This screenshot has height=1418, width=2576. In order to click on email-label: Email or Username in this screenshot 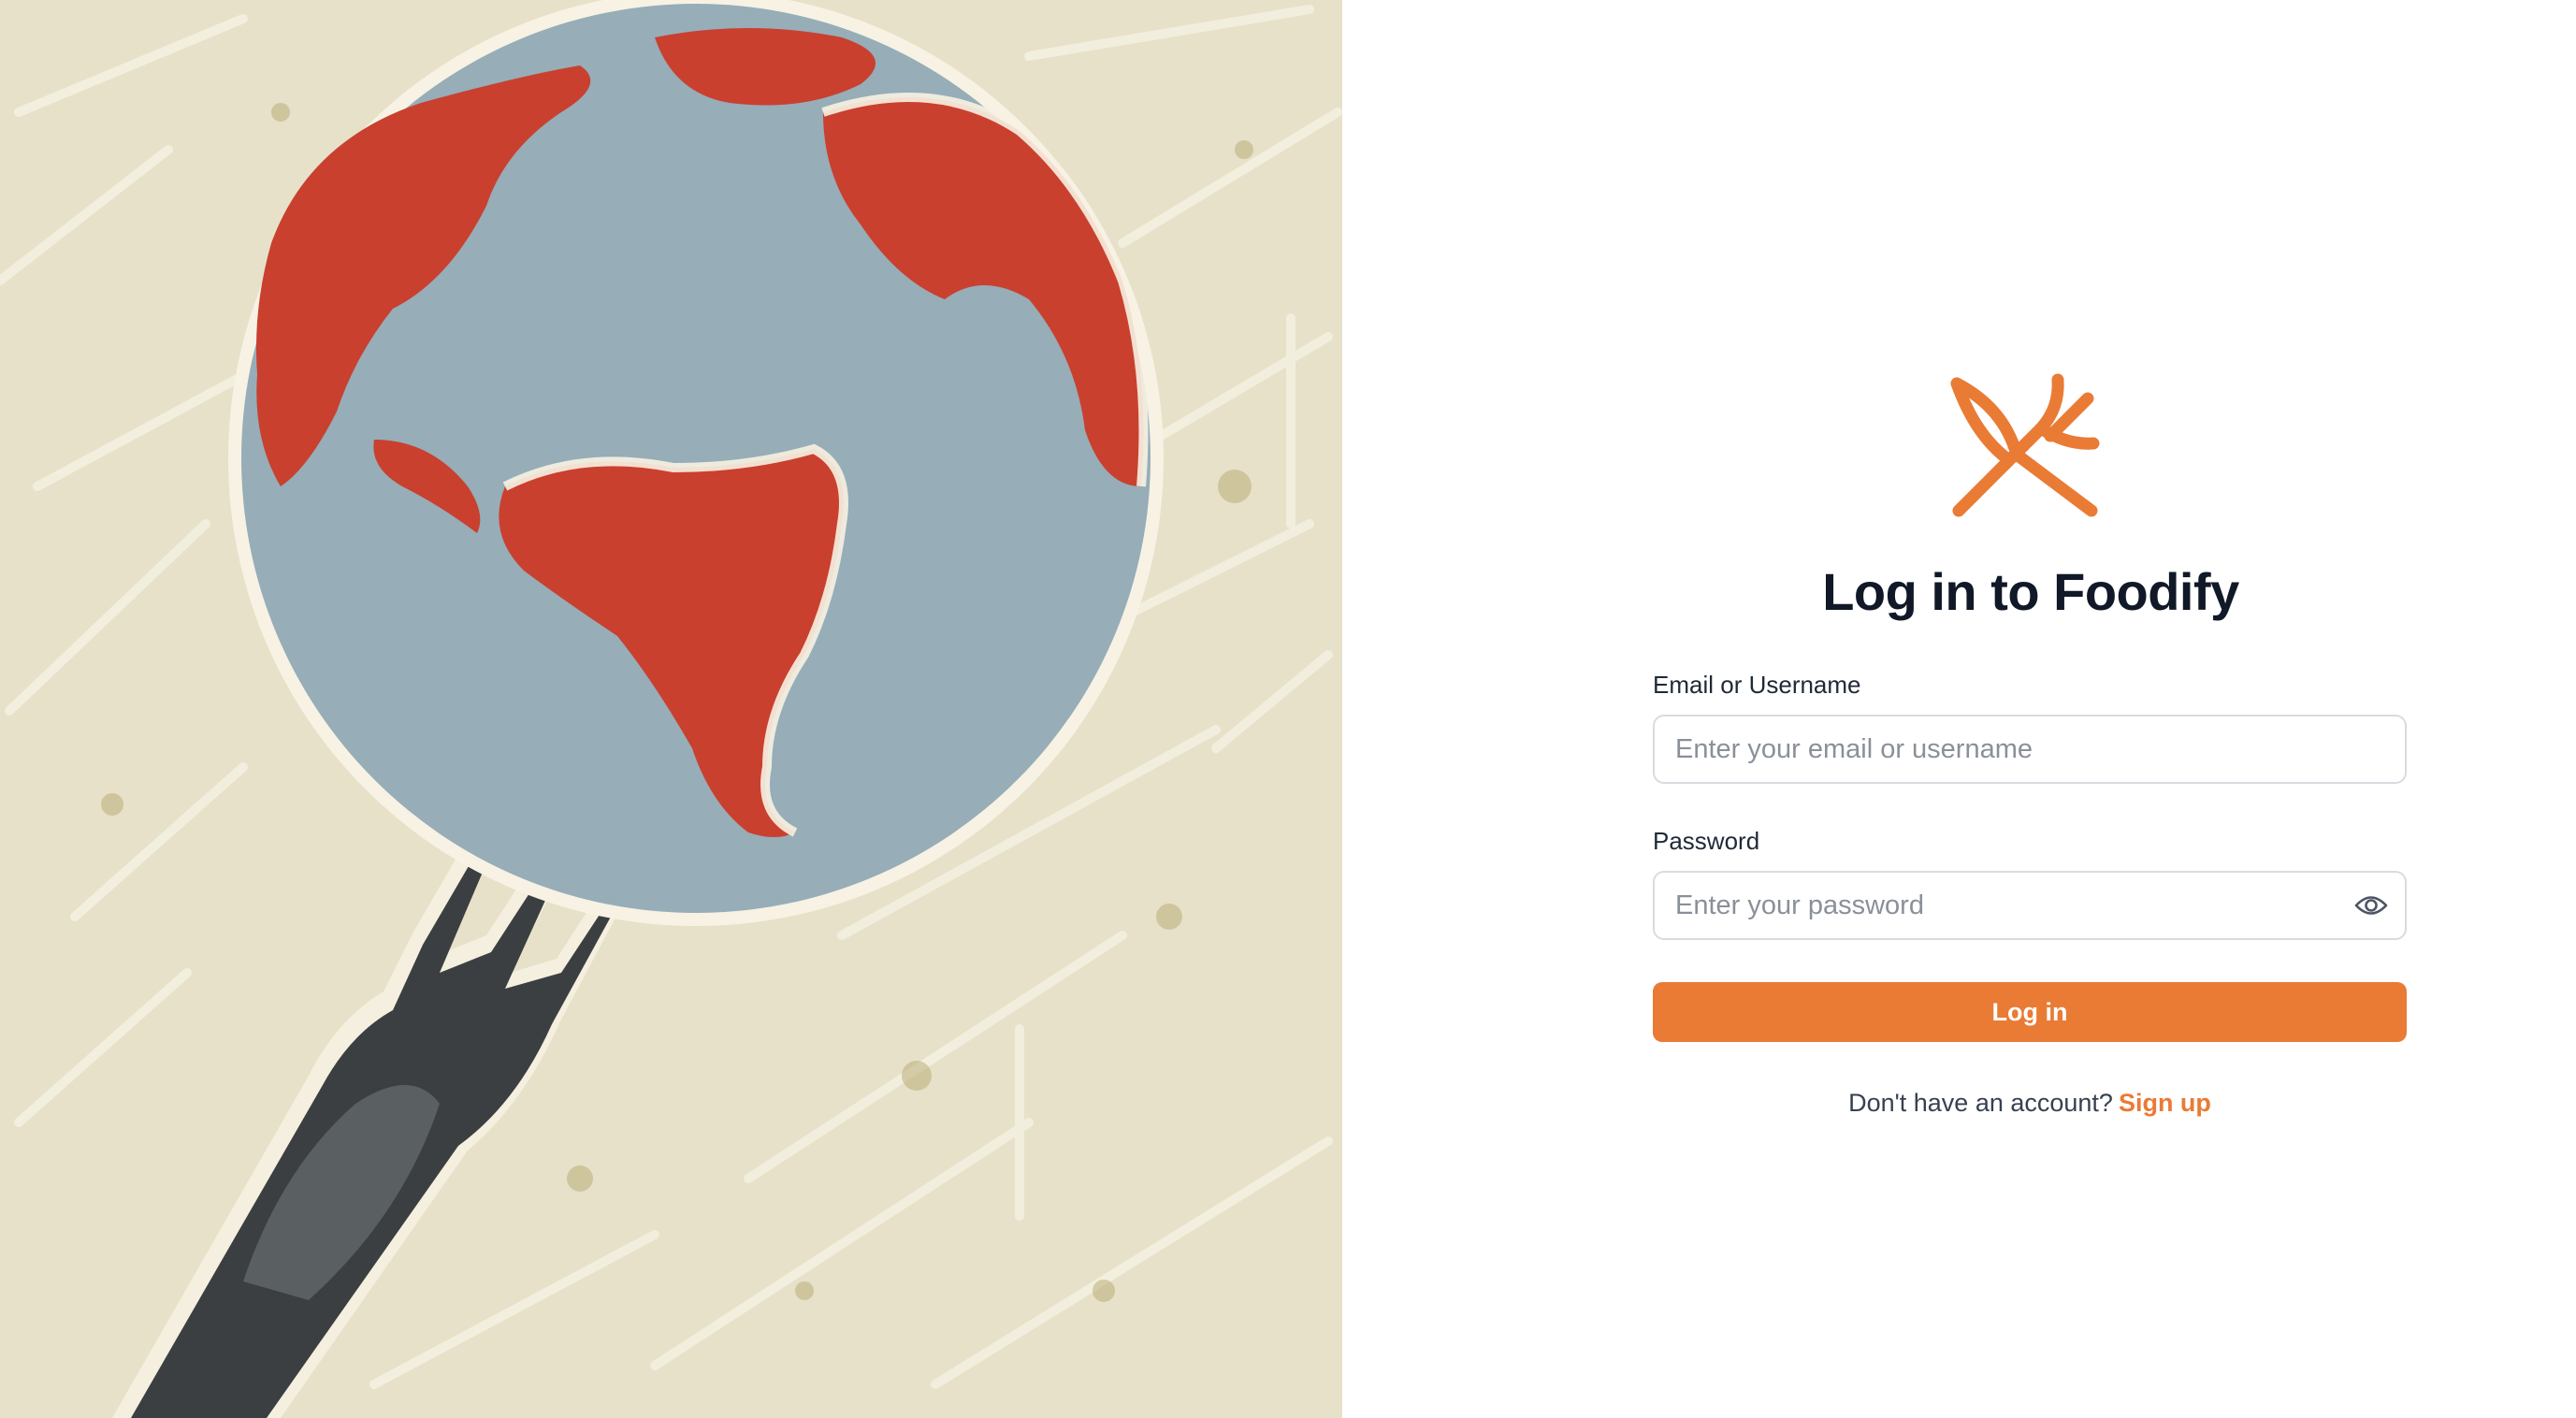, I will do `click(1757, 685)`.